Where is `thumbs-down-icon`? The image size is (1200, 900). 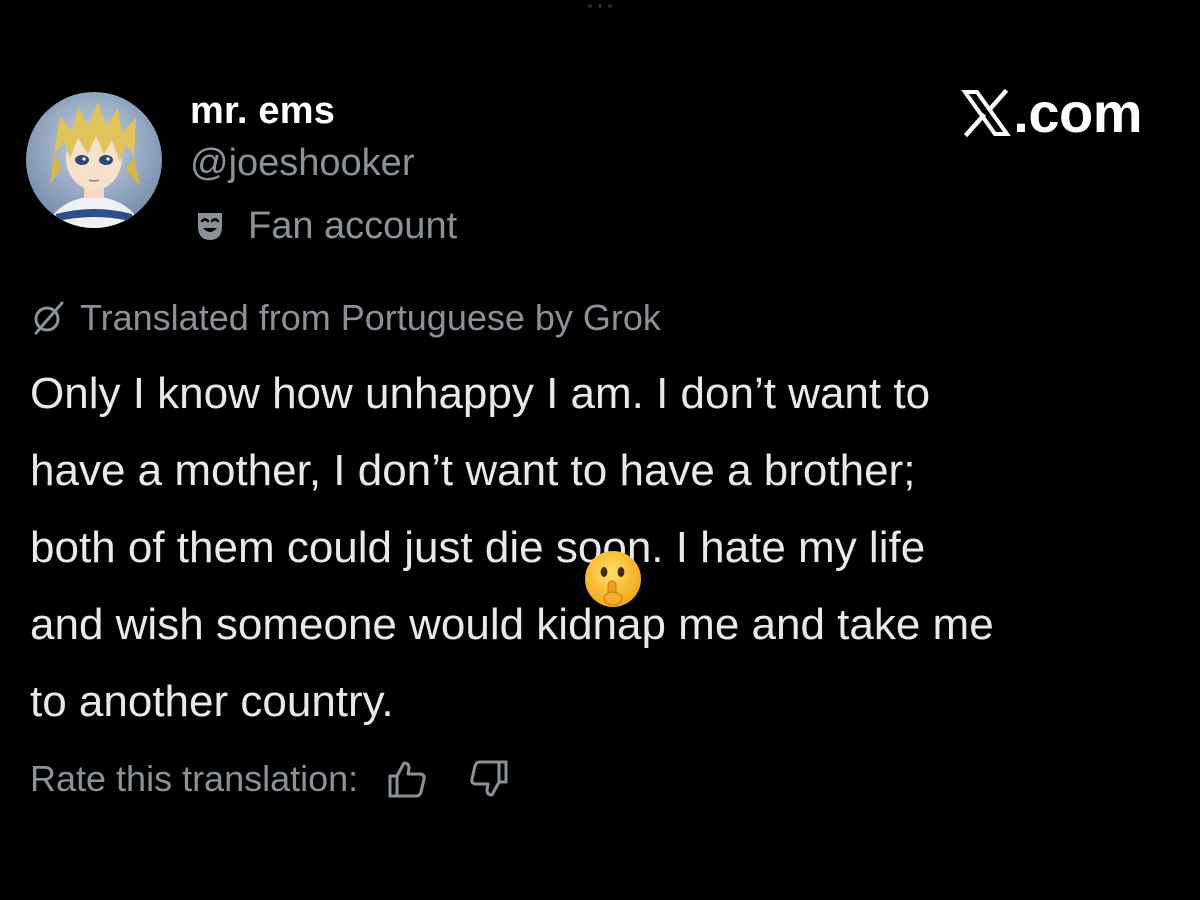 thumbs-down-icon is located at coordinates (489, 778).